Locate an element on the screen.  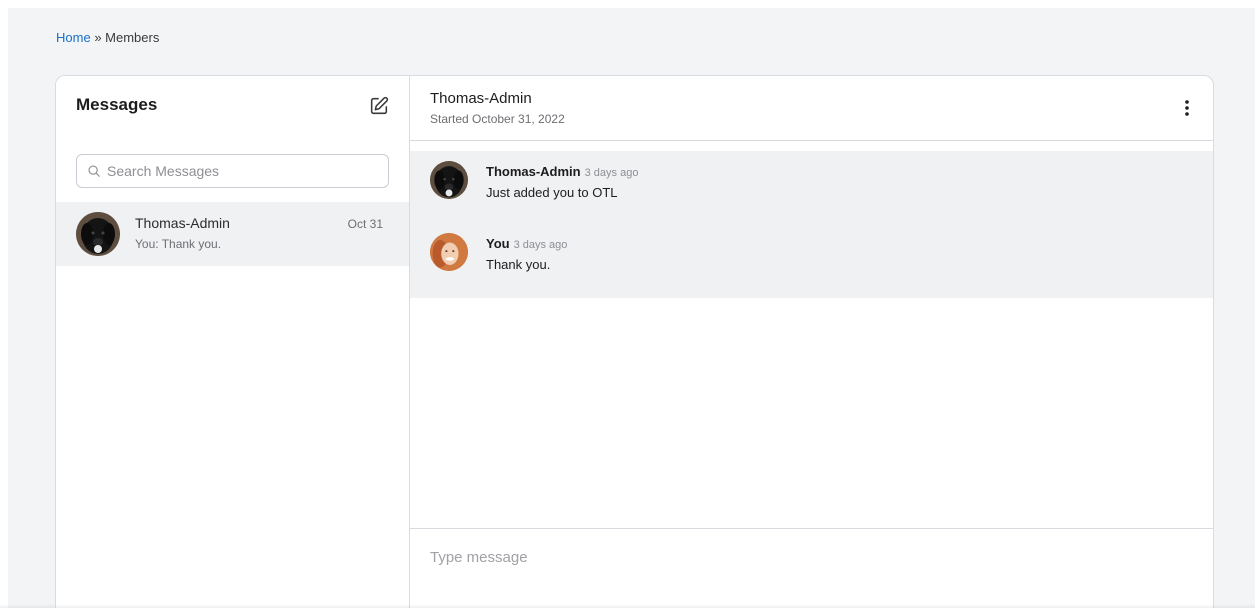
bottom-shadow is located at coordinates (627, 606).